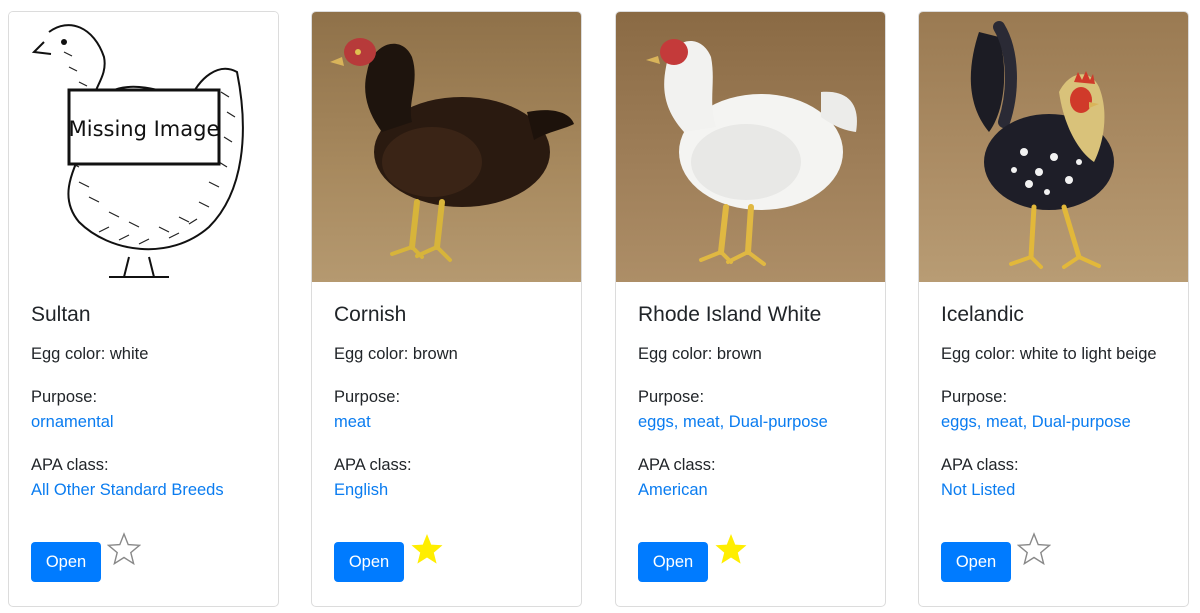  What do you see at coordinates (982, 314) in the screenshot?
I see `breed-name: Icelandic` at bounding box center [982, 314].